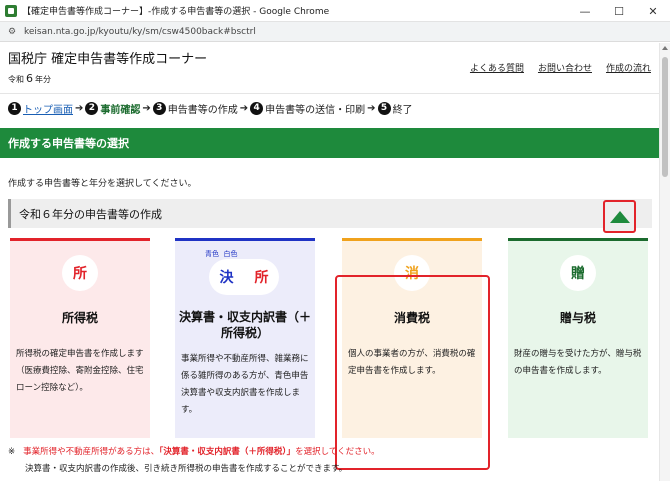  What do you see at coordinates (80, 273) in the screenshot?
I see `income-tax-icon: 所` at bounding box center [80, 273].